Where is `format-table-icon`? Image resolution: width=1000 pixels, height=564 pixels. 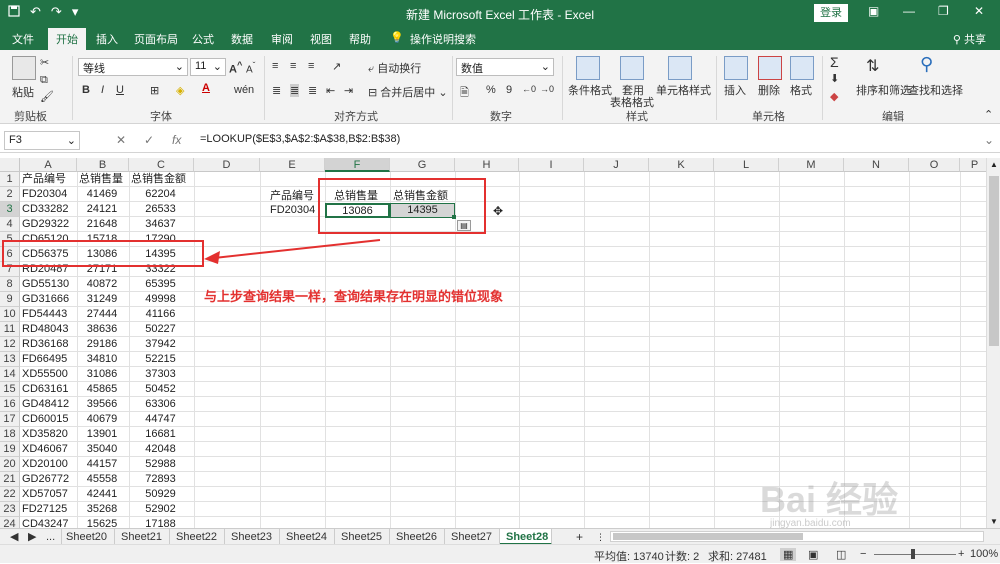
format-table-icon is located at coordinates (632, 68).